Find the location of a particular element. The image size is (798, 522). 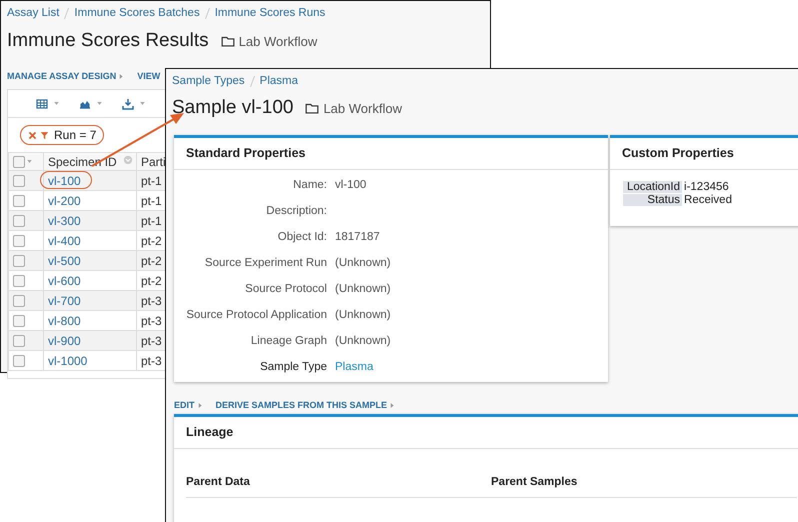

filter-chip: Run = 7 is located at coordinates (62, 135).